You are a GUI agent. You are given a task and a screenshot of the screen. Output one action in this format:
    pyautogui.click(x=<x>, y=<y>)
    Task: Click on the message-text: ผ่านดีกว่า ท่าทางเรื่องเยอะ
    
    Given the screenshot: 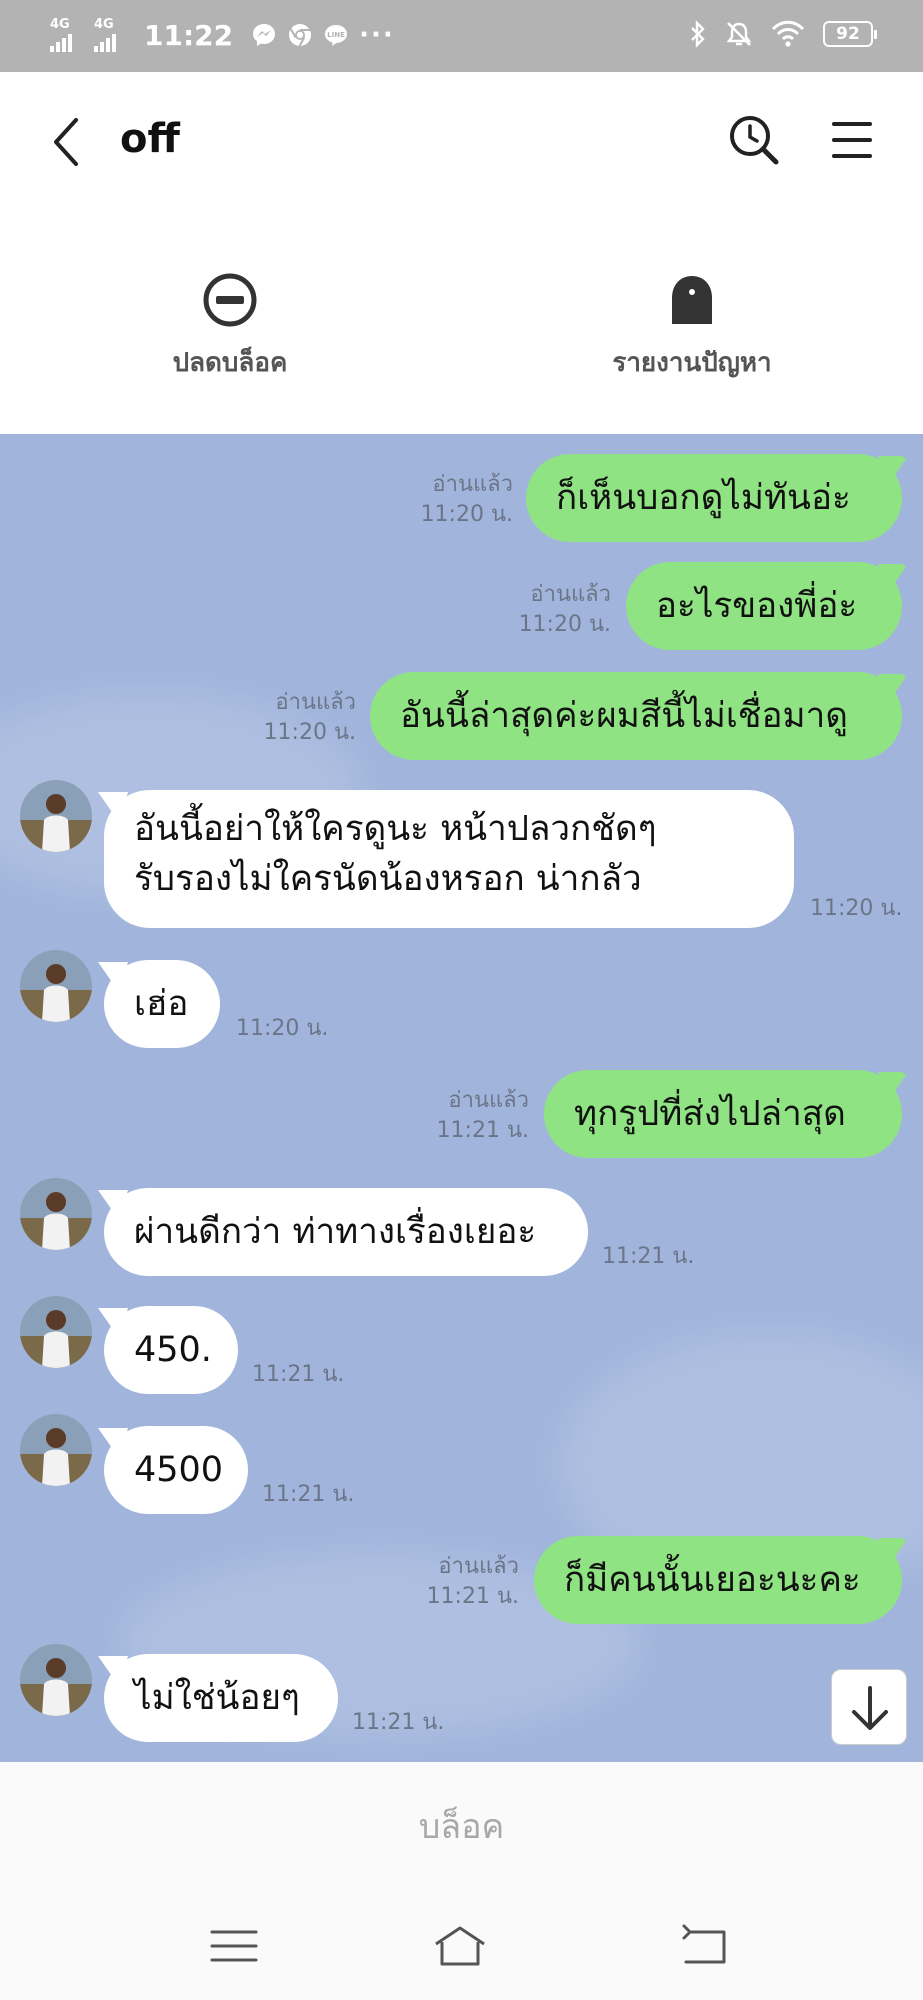 What is the action you would take?
    pyautogui.click(x=335, y=1232)
    